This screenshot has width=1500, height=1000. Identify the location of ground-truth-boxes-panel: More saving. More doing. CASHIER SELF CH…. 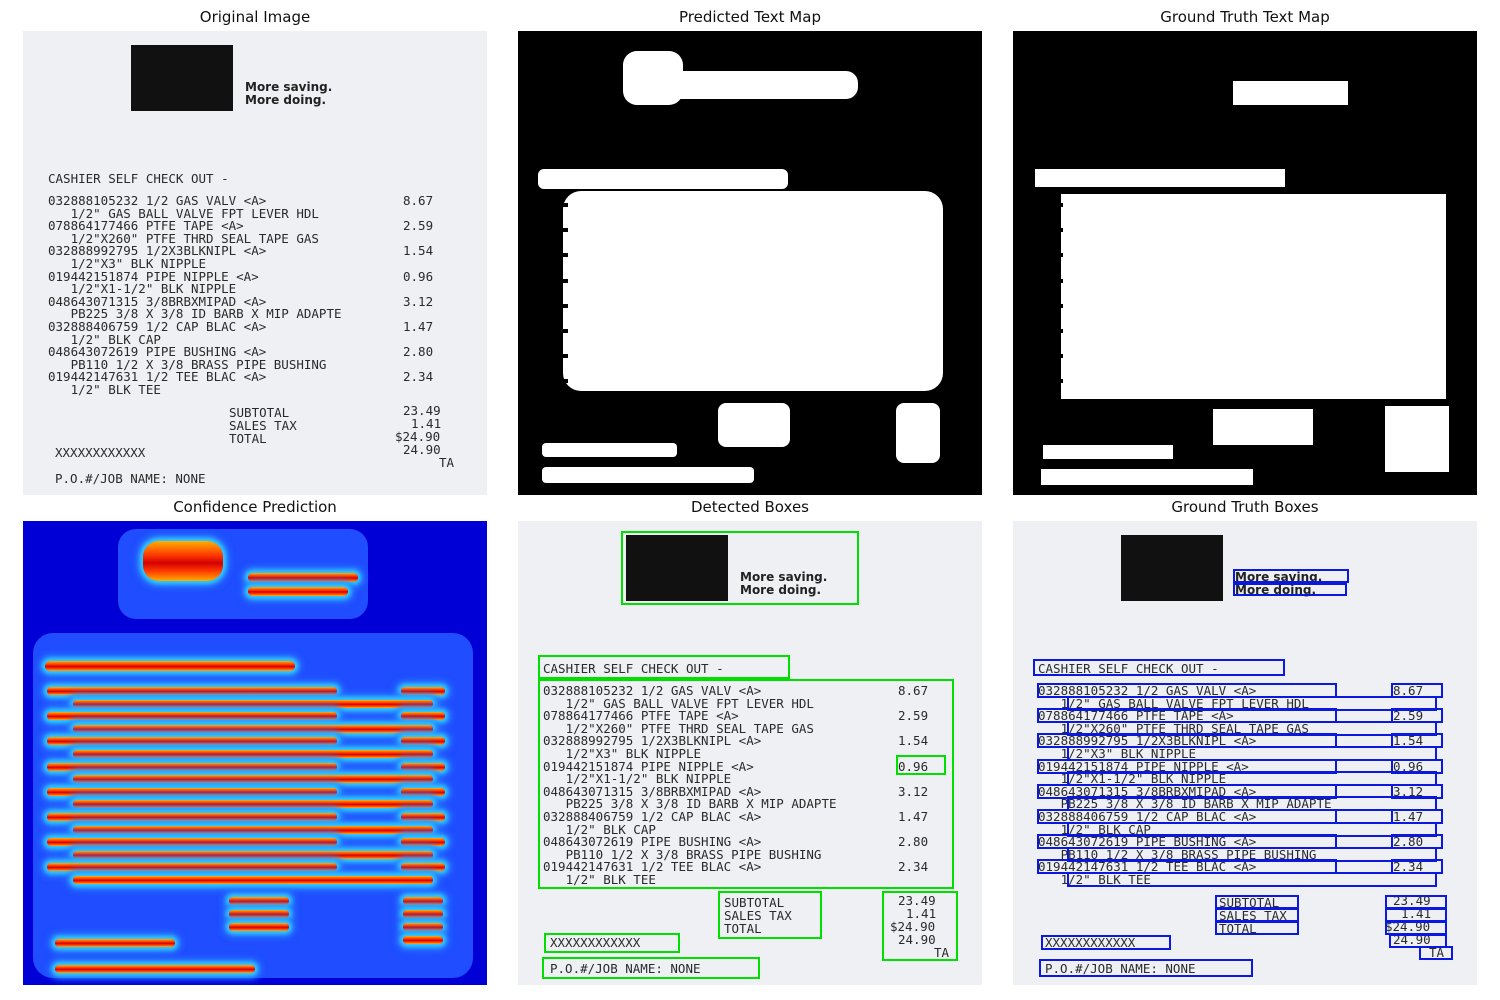
(1245, 753).